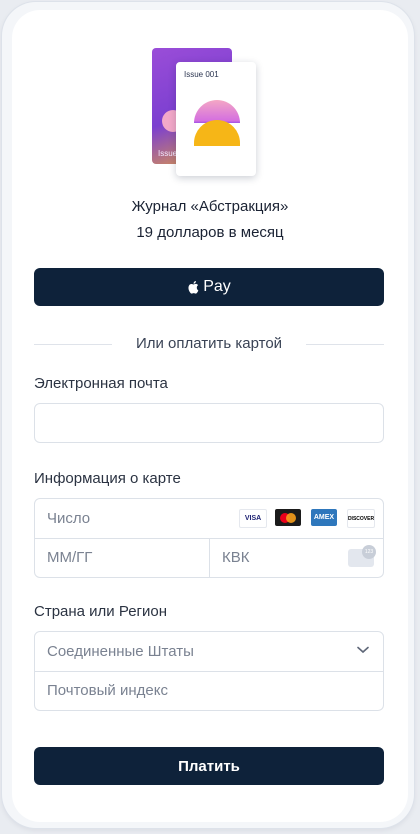 The width and height of the screenshot is (420, 834). Describe the element at coordinates (361, 518) in the screenshot. I see `discover-icon: DISCOVER` at that location.